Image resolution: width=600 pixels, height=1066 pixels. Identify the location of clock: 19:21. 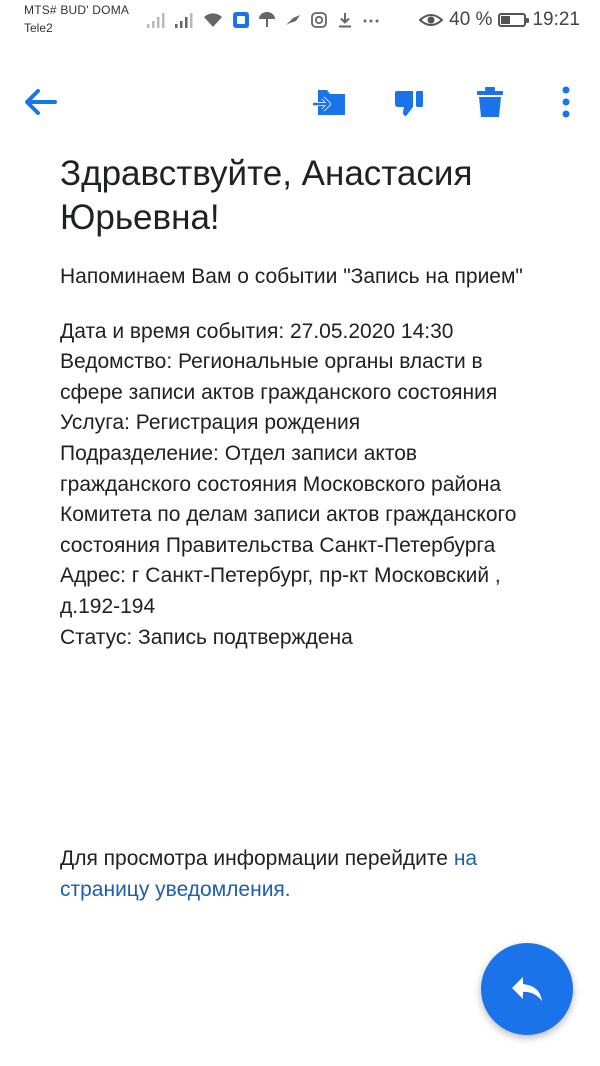
(556, 19).